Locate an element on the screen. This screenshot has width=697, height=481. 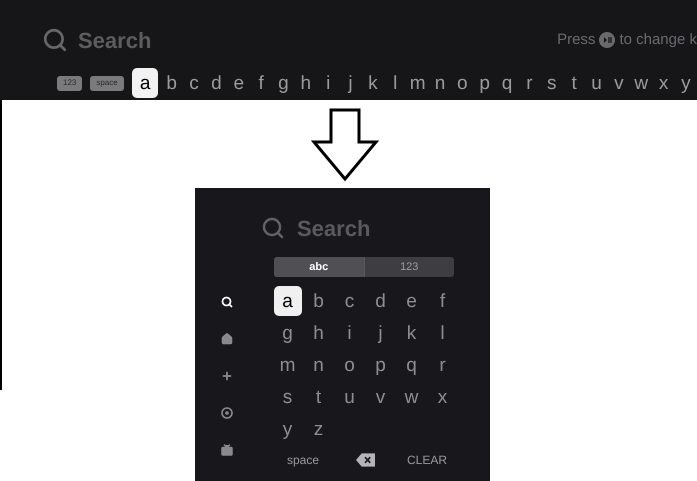
keyboard-action: space is located at coordinates (303, 460).